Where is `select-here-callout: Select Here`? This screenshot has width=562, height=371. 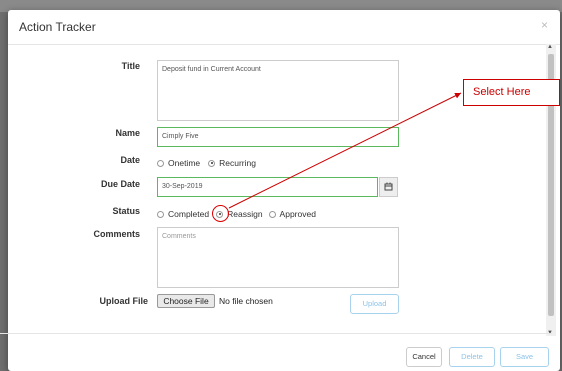
select-here-callout: Select Here is located at coordinates (511, 92).